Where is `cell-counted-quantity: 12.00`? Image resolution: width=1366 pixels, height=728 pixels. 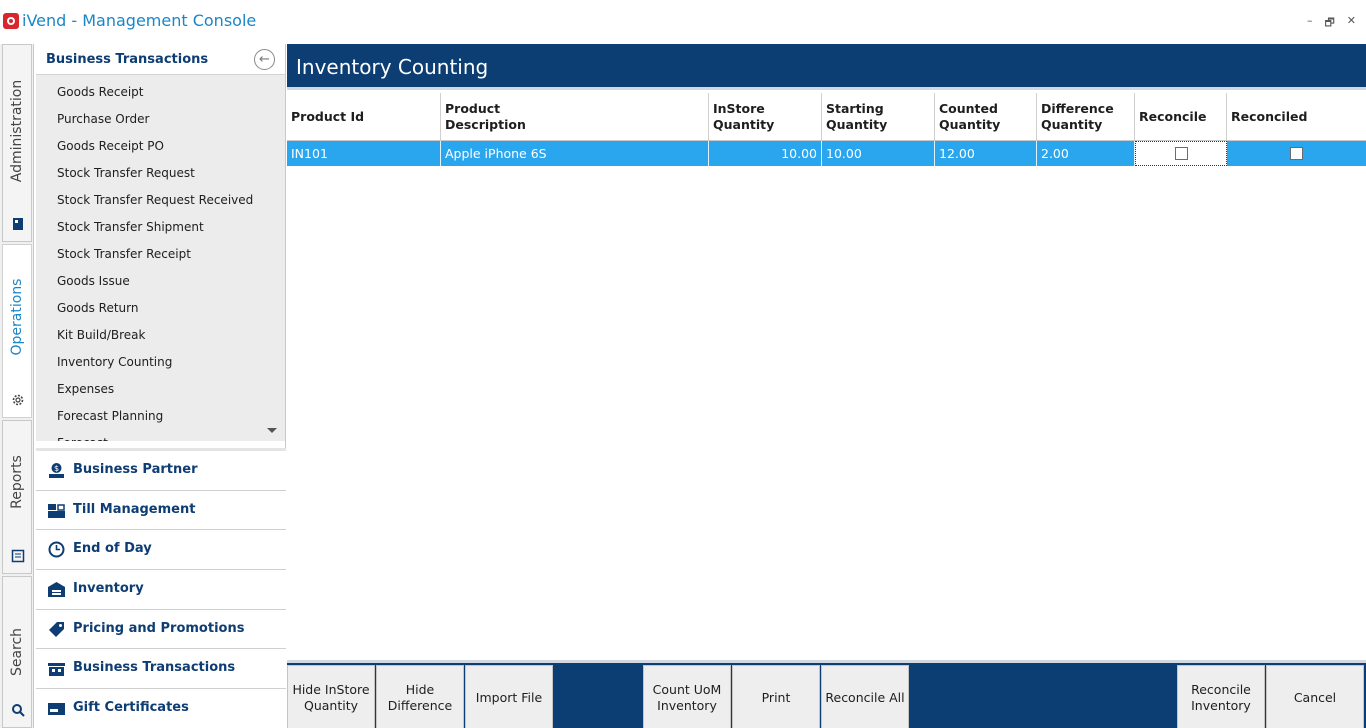
cell-counted-quantity: 12.00 is located at coordinates (986, 153).